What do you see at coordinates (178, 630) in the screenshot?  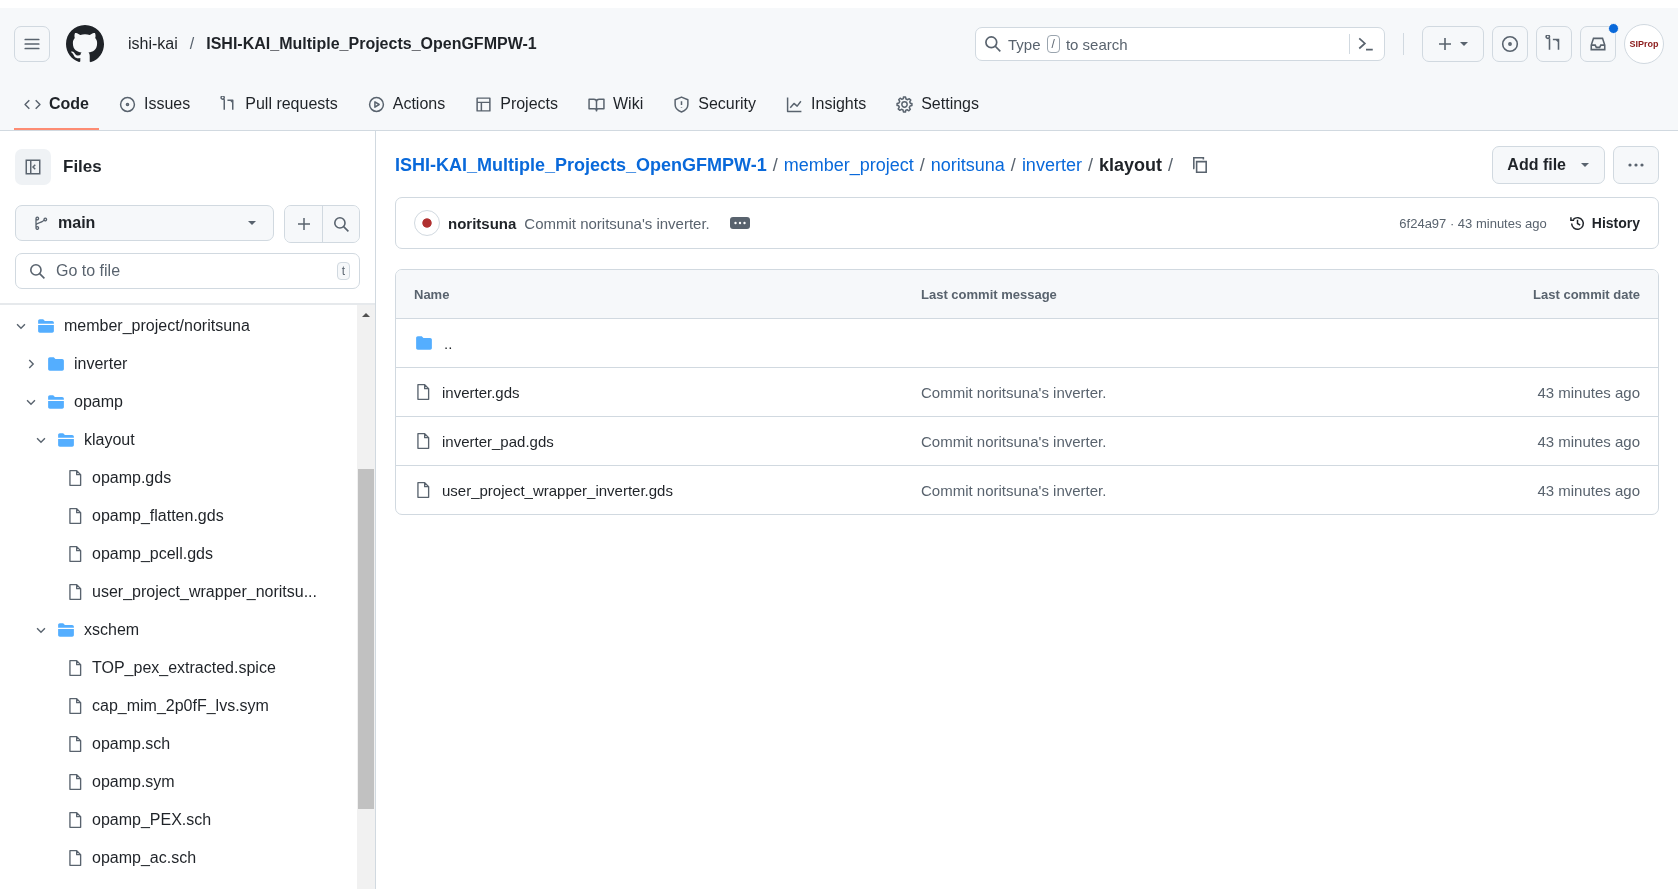 I see `folder-tree-item: xschem` at bounding box center [178, 630].